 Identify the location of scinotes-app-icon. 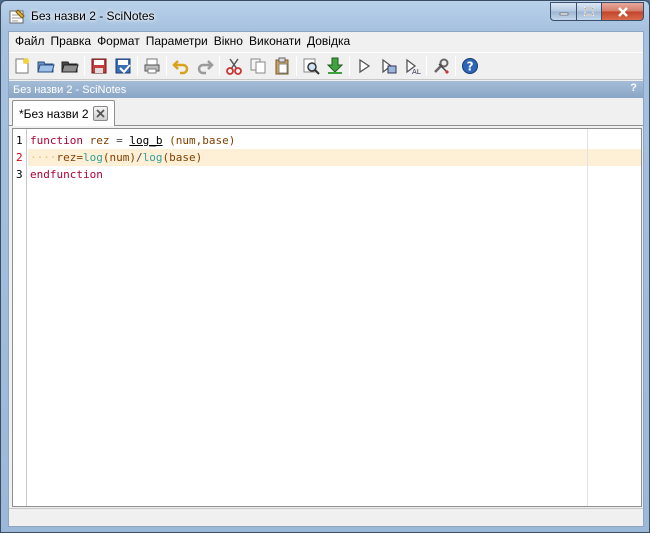
(17, 16).